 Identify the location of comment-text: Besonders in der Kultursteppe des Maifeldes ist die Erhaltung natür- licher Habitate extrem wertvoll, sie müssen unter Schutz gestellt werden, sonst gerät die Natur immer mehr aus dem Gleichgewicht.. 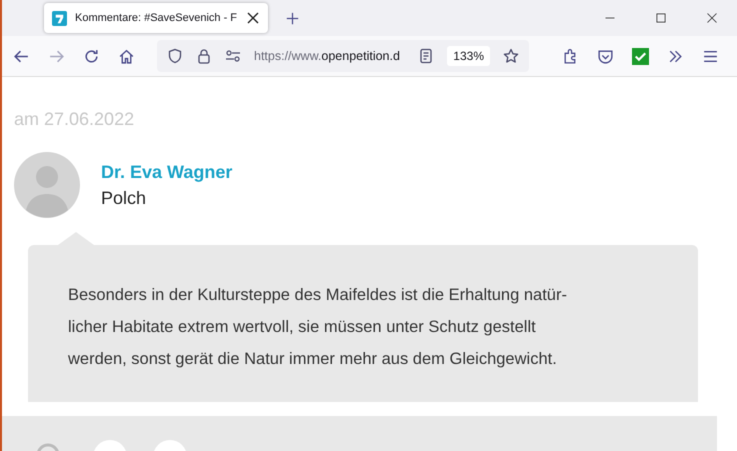
(318, 327).